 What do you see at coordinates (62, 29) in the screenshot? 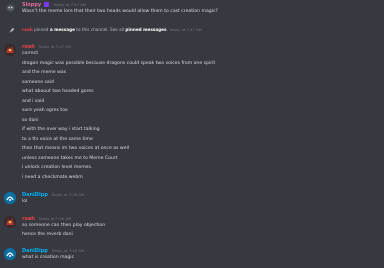
I see `pinned-message-link: a message` at bounding box center [62, 29].